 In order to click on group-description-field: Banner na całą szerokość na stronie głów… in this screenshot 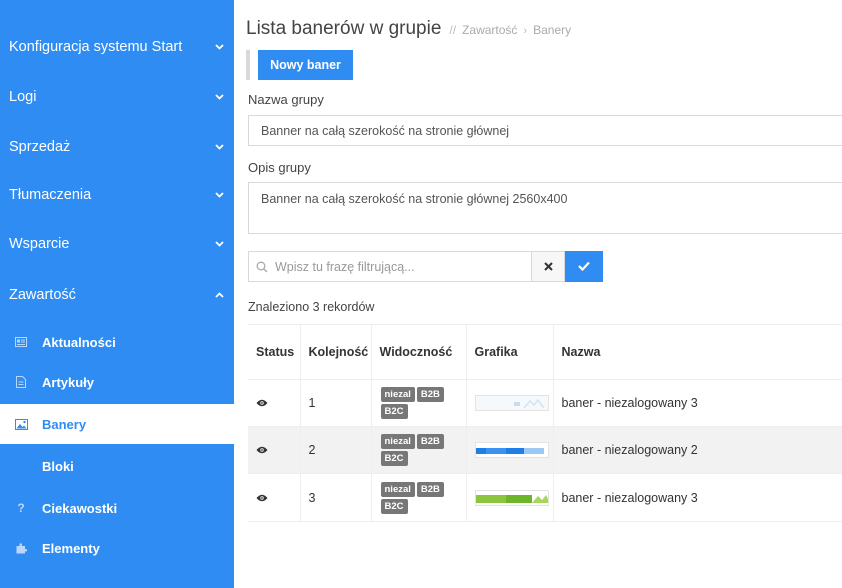, I will do `click(545, 208)`.